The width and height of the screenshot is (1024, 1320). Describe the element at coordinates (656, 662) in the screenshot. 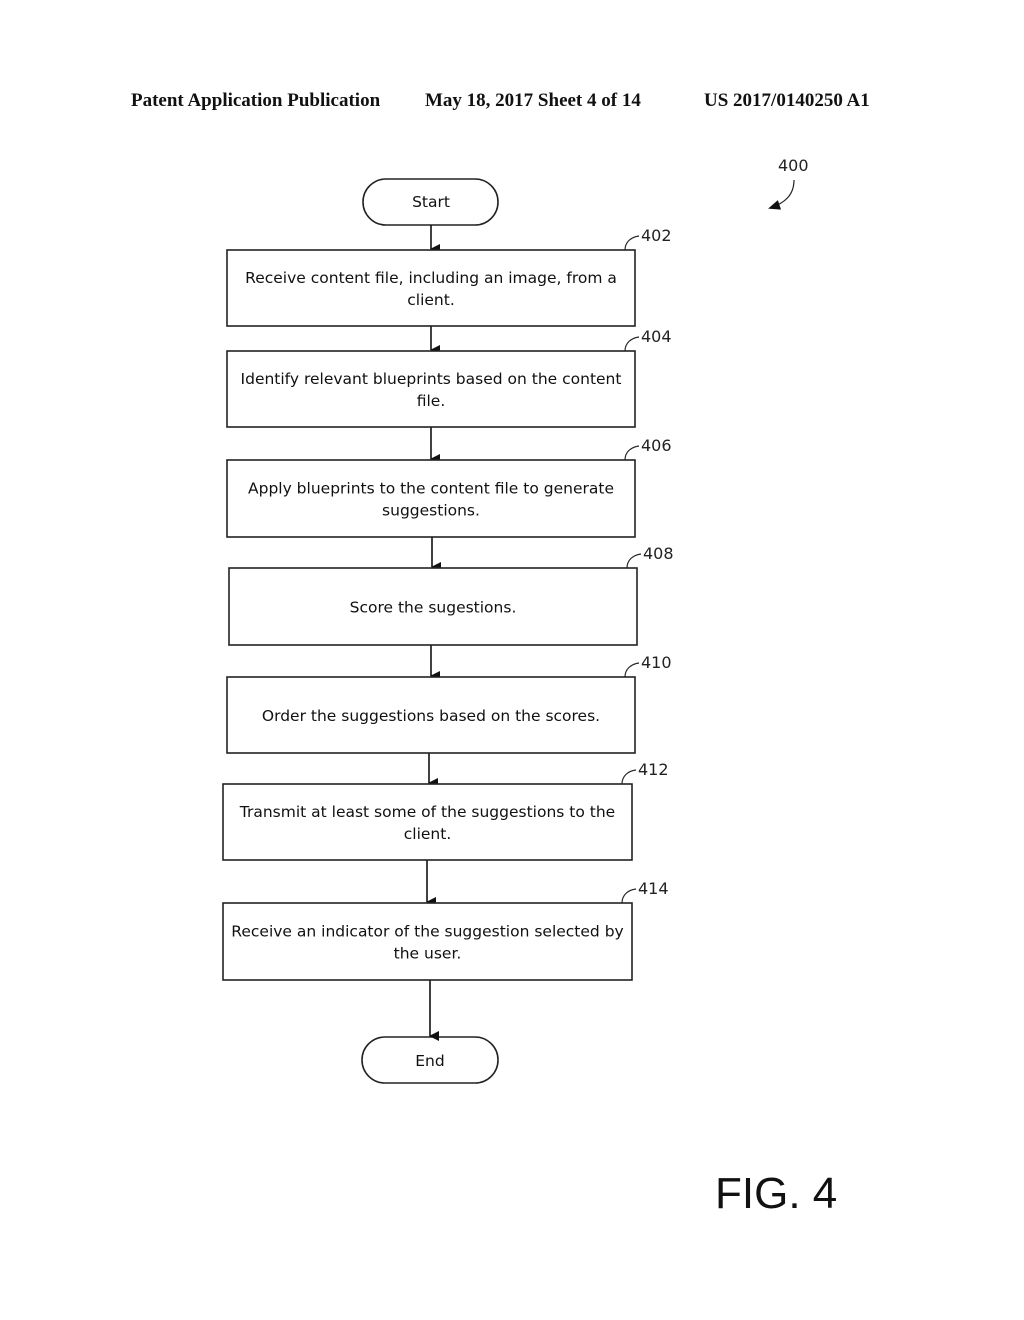

I see `reference-number: 410` at that location.